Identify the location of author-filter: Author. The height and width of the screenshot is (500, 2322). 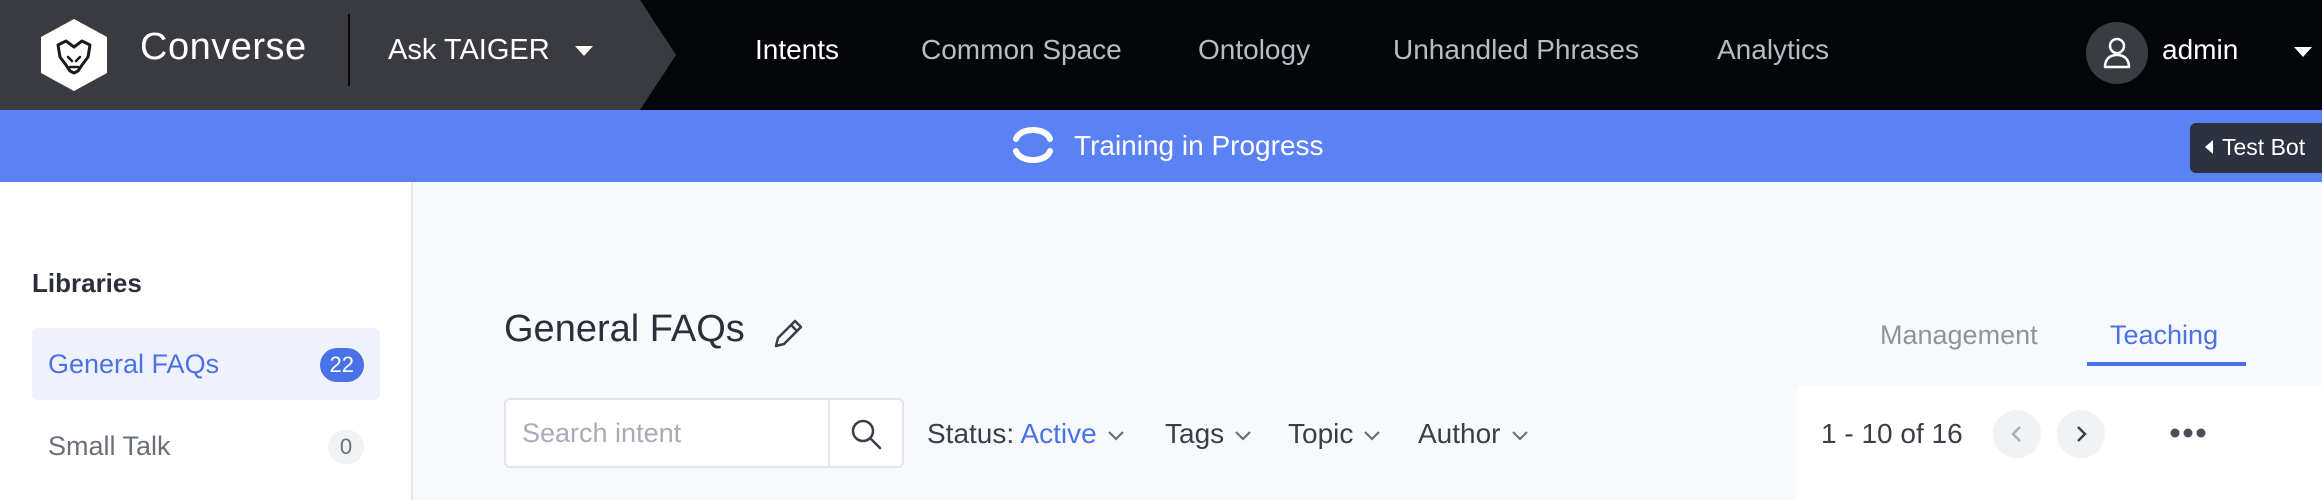
(1473, 434).